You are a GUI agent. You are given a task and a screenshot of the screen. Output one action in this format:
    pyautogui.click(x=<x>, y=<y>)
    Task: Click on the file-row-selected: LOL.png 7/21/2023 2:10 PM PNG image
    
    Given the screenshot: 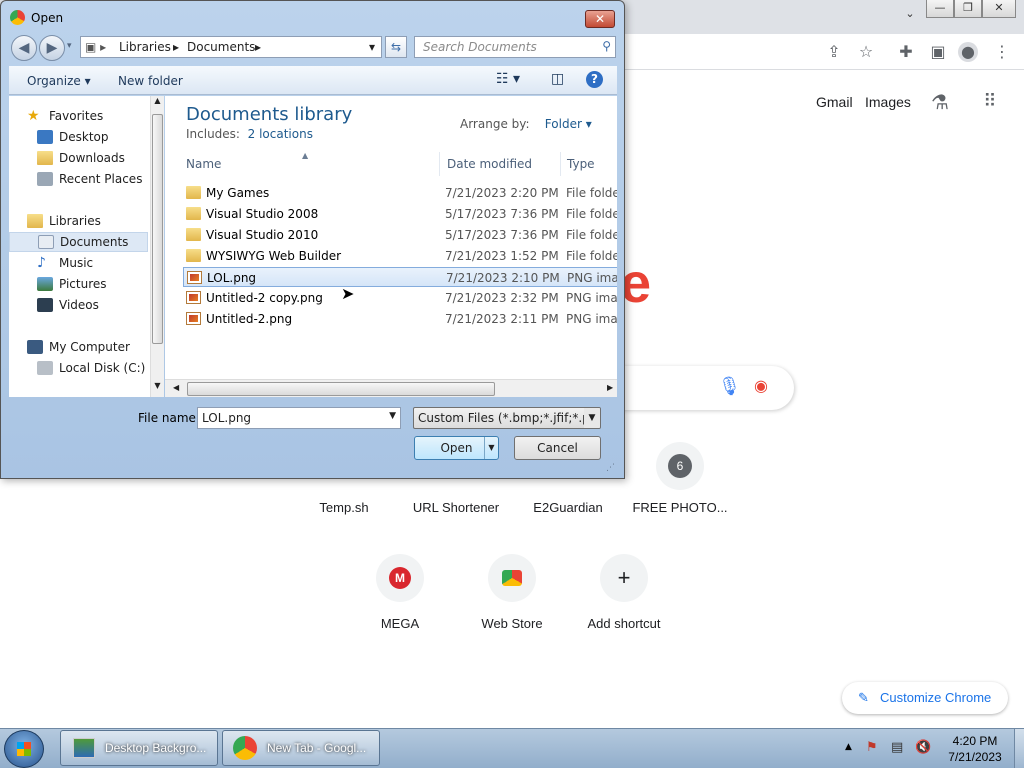 What is the action you would take?
    pyautogui.click(x=400, y=277)
    